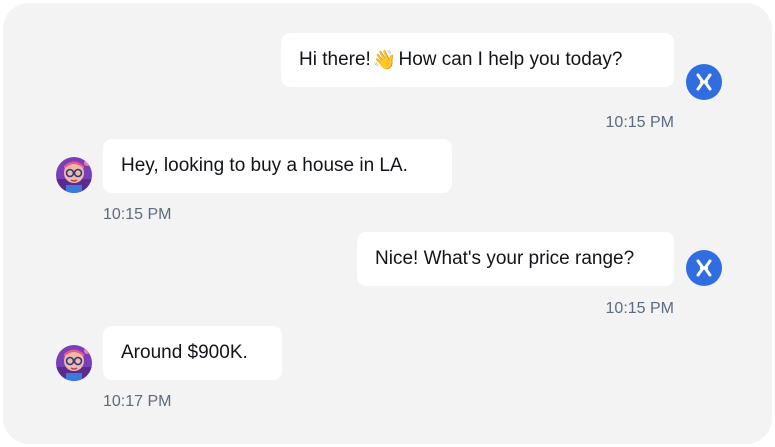 The image size is (775, 447). What do you see at coordinates (384, 60) in the screenshot?
I see `waving-hand-emoji: 👋` at bounding box center [384, 60].